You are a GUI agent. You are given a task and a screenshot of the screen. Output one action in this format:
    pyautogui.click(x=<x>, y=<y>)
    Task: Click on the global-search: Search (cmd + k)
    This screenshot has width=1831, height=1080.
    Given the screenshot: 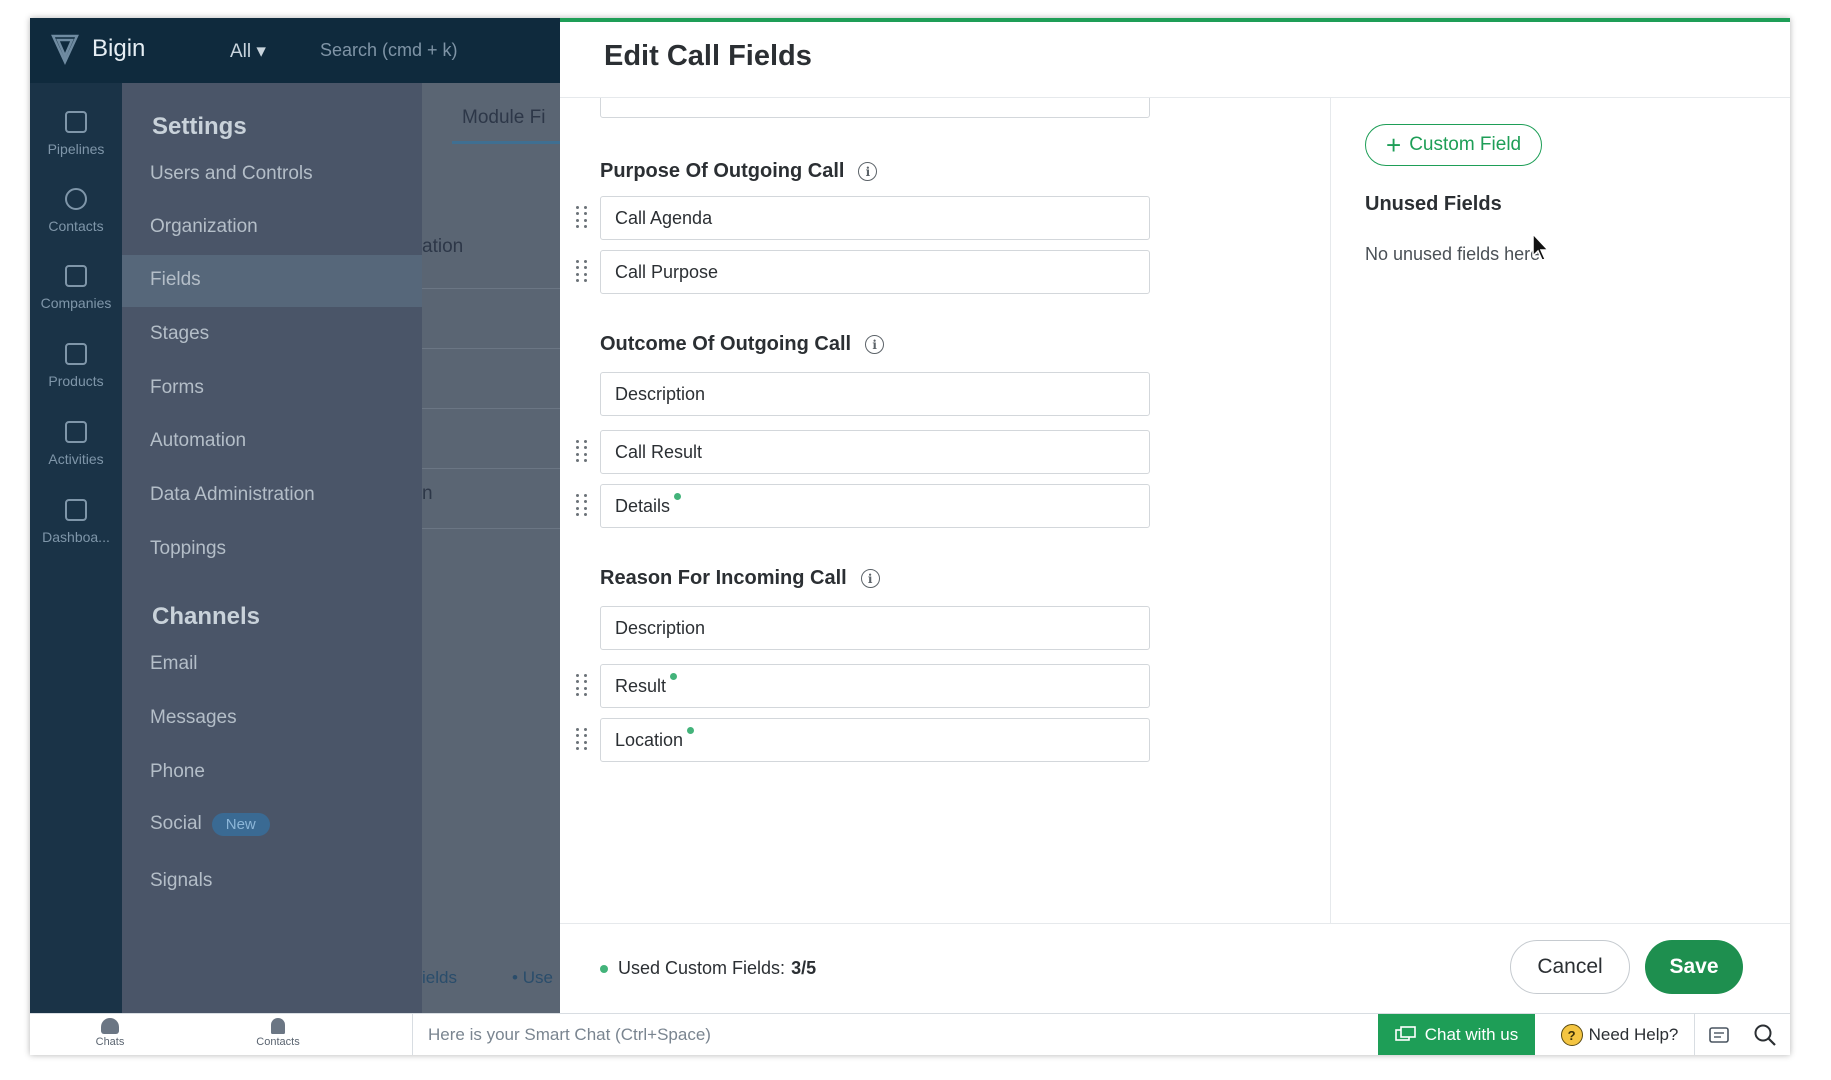 What is the action you would take?
    pyautogui.click(x=389, y=50)
    